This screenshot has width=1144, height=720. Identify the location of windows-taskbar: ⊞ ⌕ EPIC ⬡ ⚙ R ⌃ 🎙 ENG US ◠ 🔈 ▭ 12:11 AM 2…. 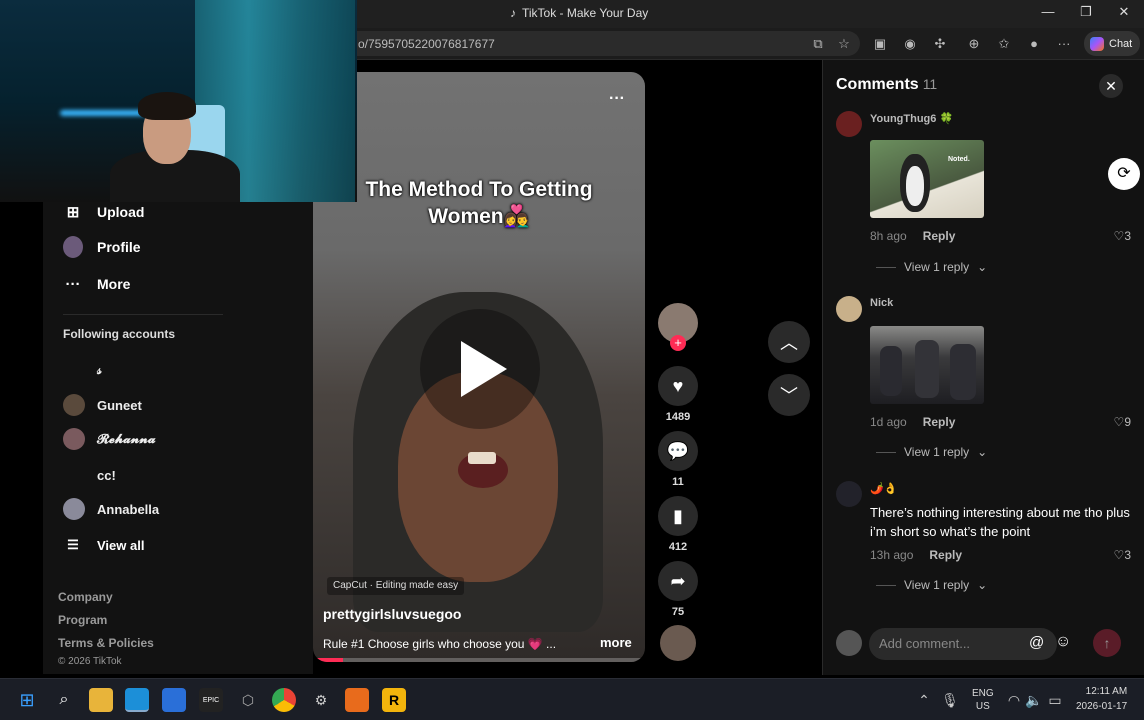
(572, 699).